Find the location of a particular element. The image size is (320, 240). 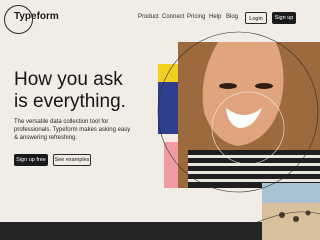

login-button: Login is located at coordinates (256, 18).